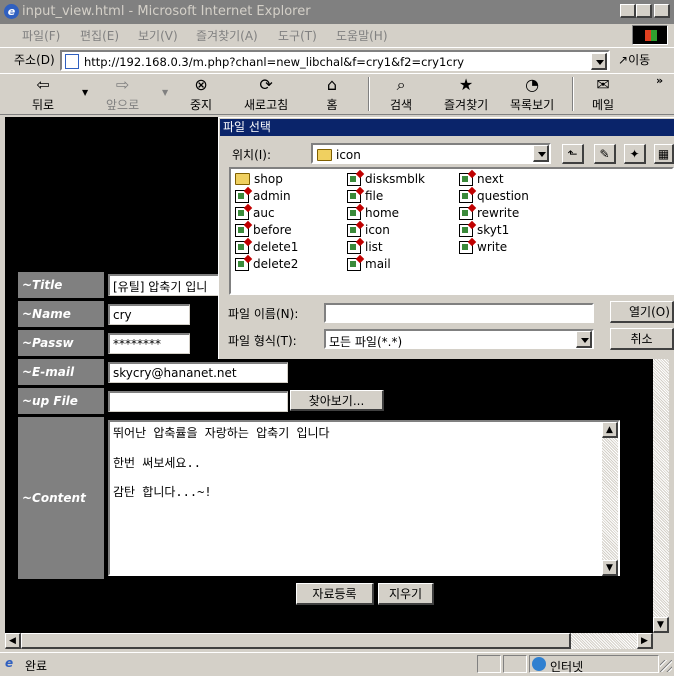 This screenshot has width=674, height=676. I want to click on history-button: ◔ 목록보기, so click(532, 94).